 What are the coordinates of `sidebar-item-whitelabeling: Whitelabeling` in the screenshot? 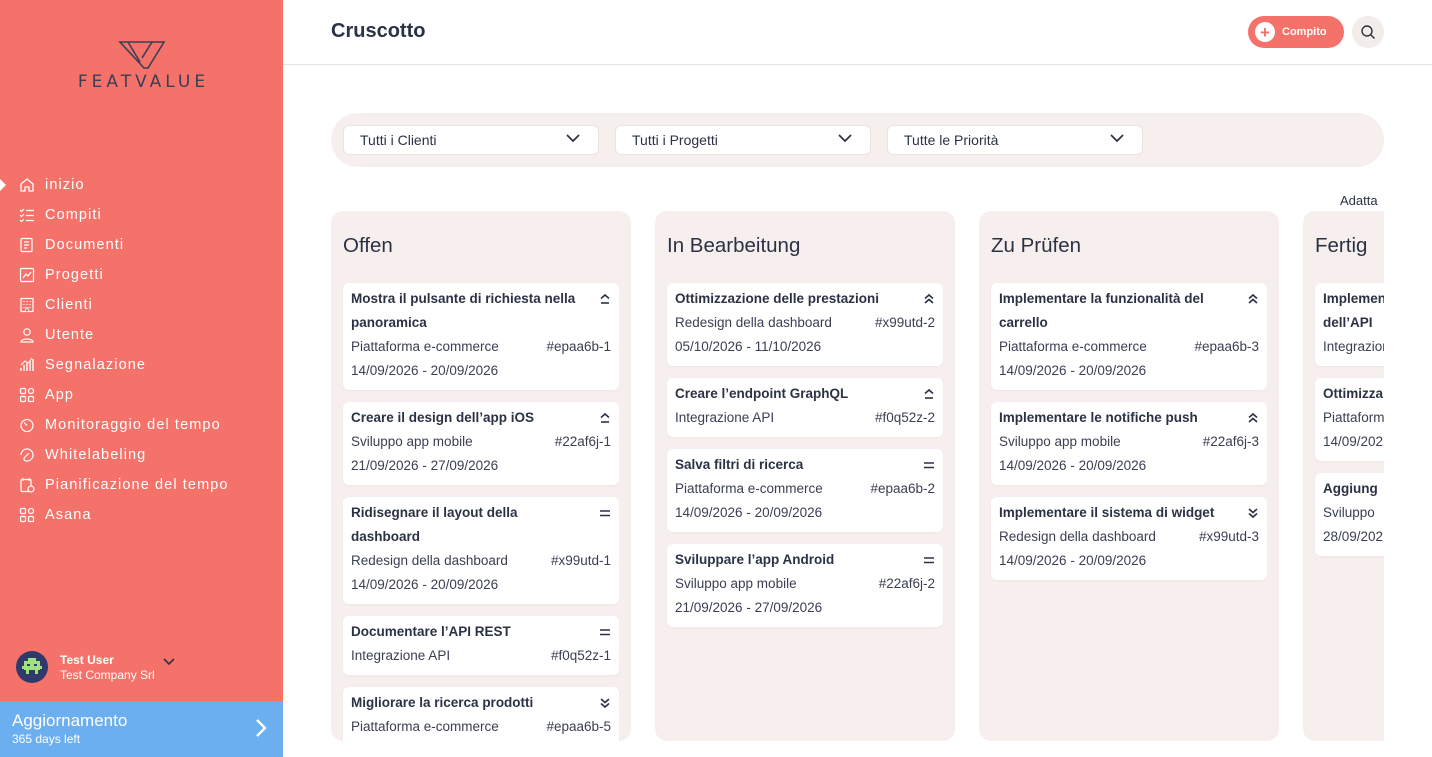 It's located at (141, 455).